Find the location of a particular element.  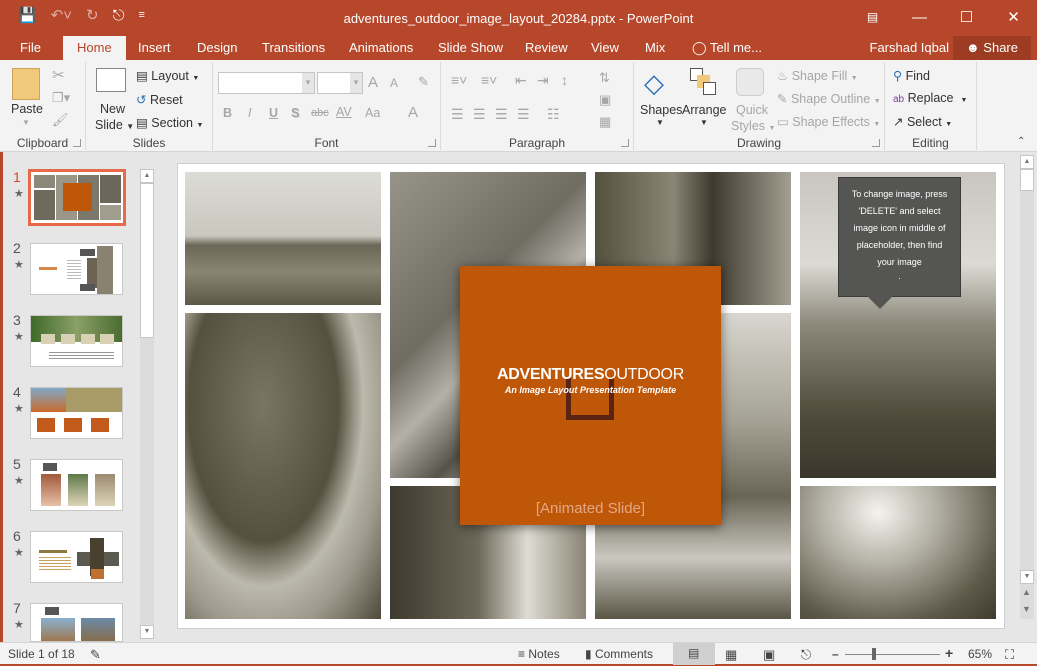

underline-button: U is located at coordinates (273, 113).